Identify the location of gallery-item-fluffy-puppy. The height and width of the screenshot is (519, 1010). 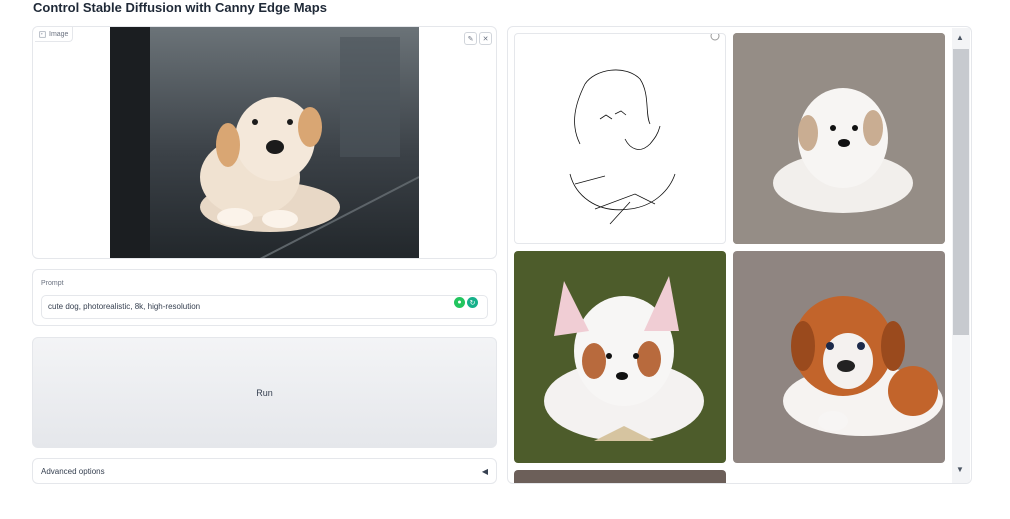
(620, 357).